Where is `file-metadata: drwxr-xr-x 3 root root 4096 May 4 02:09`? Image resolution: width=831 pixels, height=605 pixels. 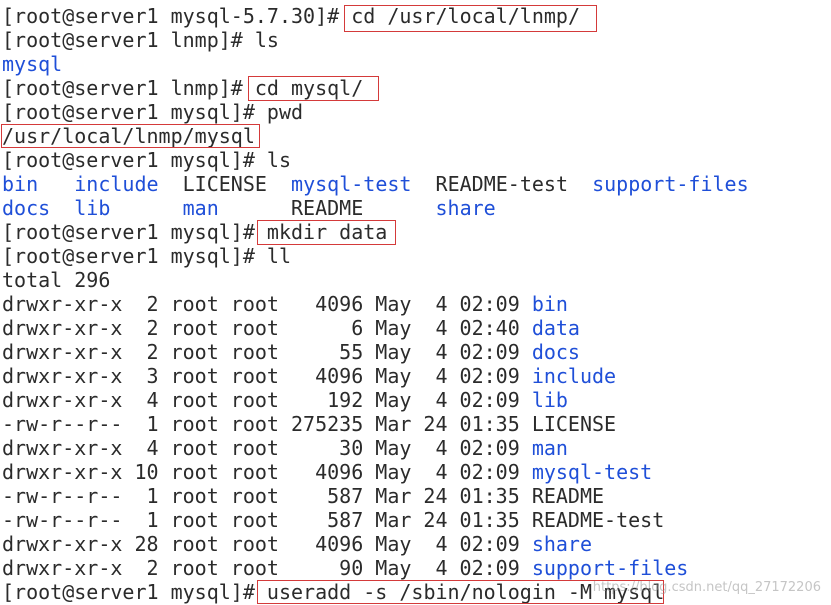 file-metadata: drwxr-xr-x 3 root root 4096 May 4 02:09 is located at coordinates (267, 376).